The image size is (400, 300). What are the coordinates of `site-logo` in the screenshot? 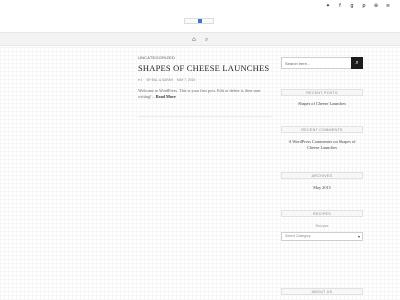 It's located at (199, 21).